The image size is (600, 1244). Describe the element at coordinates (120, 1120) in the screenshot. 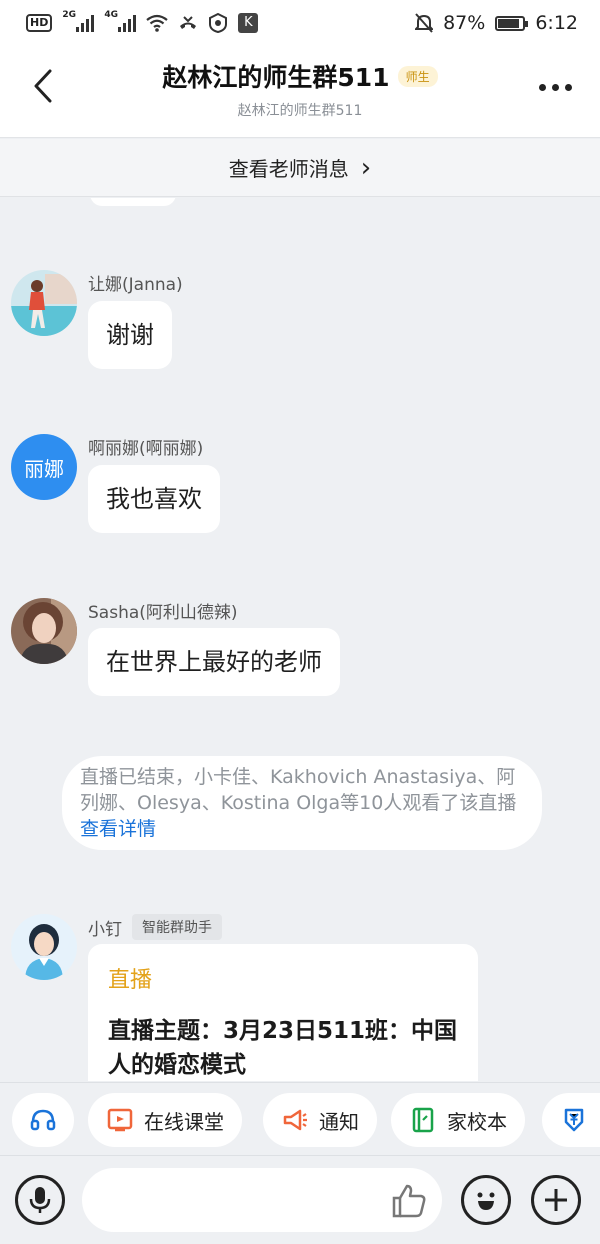

I see `online-class-icon` at that location.